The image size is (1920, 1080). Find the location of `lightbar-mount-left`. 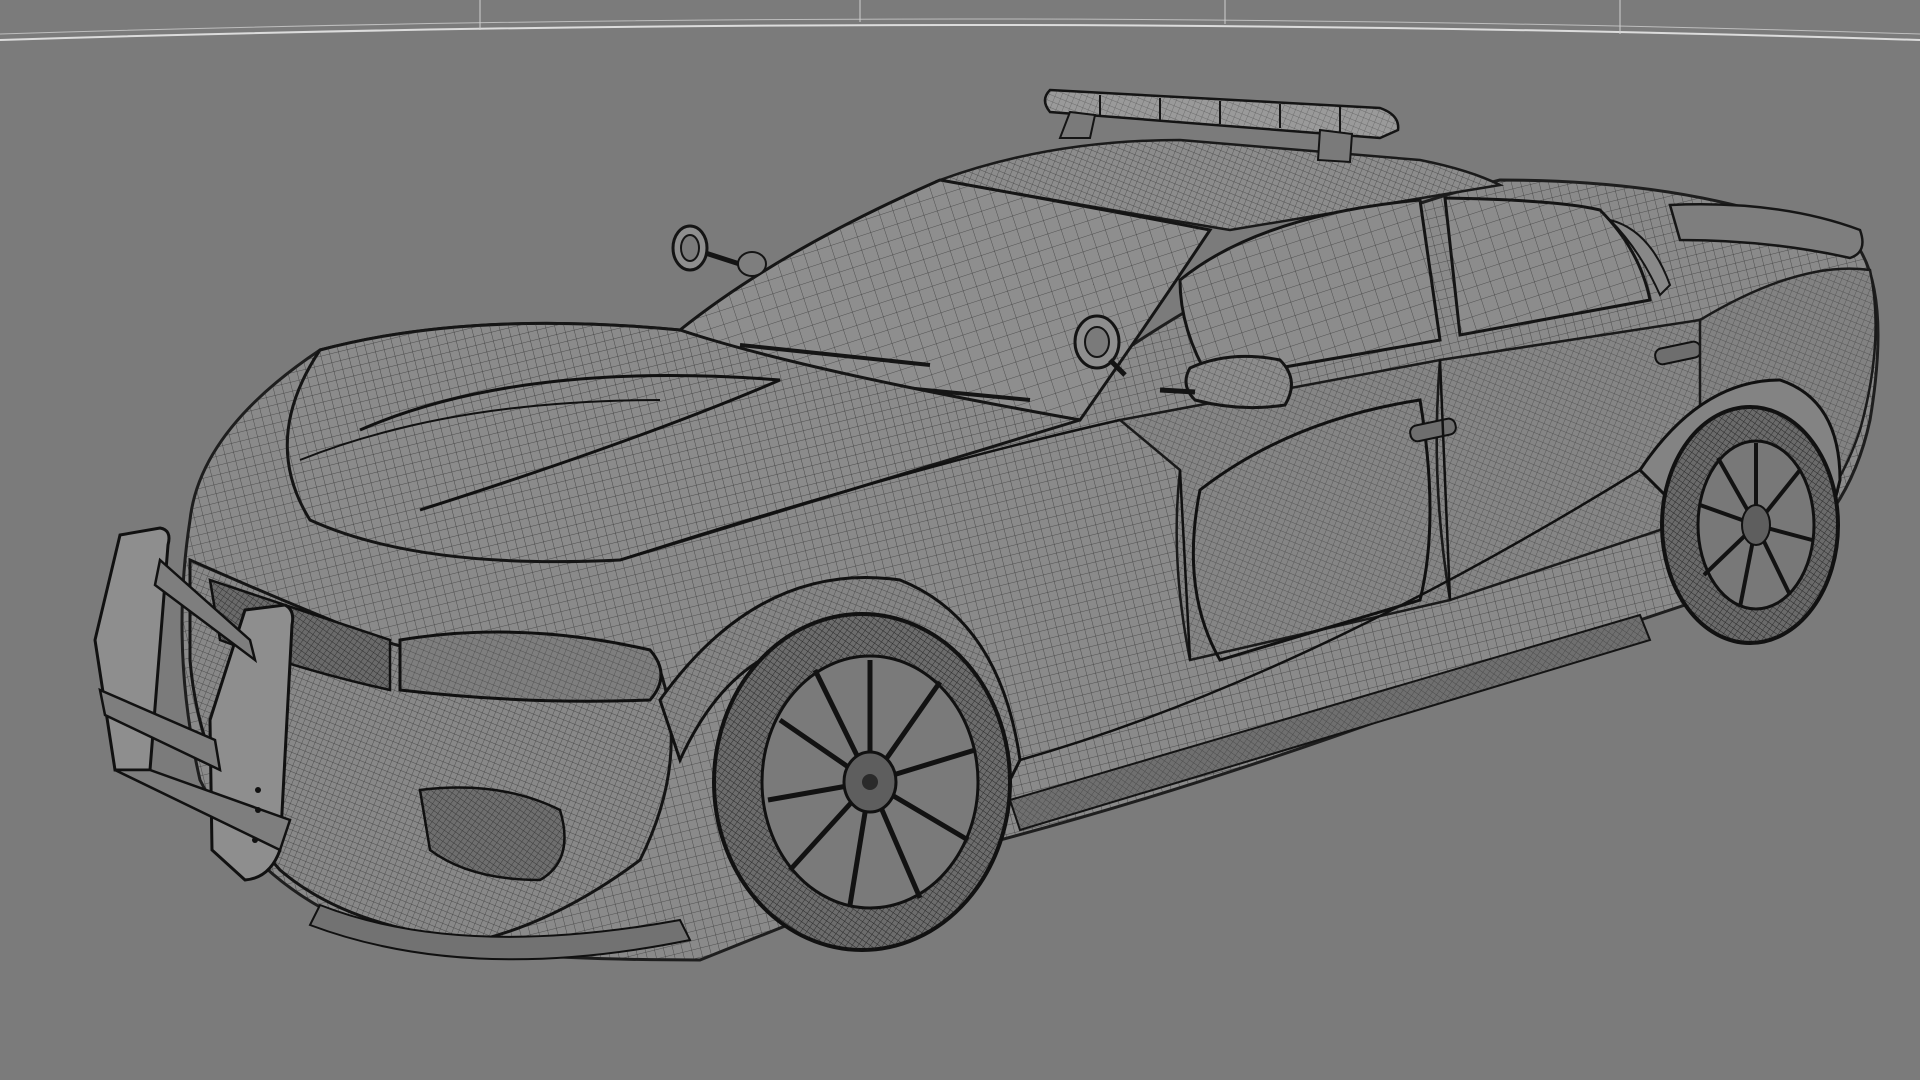

lightbar-mount-left is located at coordinates (1077, 124).